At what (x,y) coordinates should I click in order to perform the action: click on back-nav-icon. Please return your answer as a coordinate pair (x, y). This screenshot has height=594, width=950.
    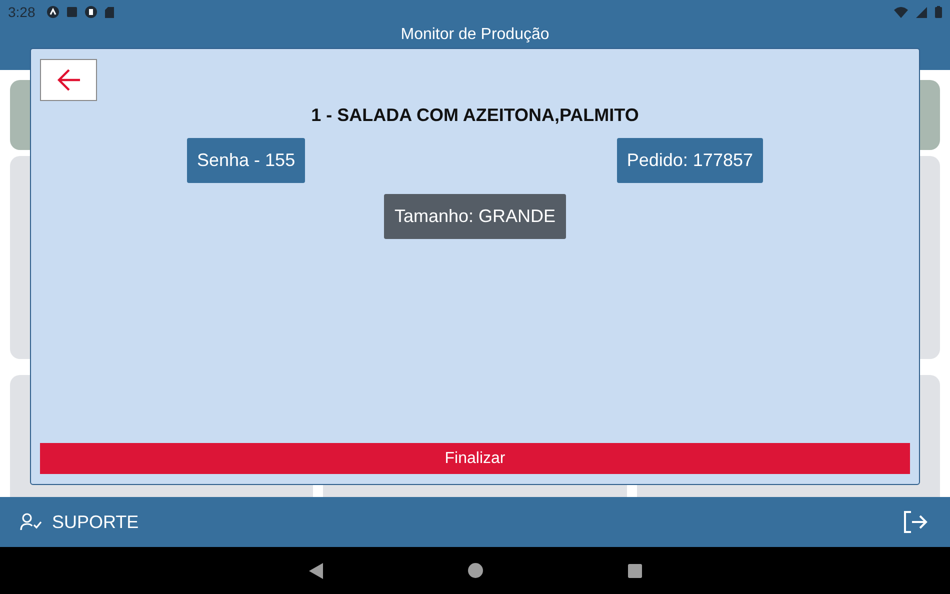
    Looking at the image, I should click on (315, 570).